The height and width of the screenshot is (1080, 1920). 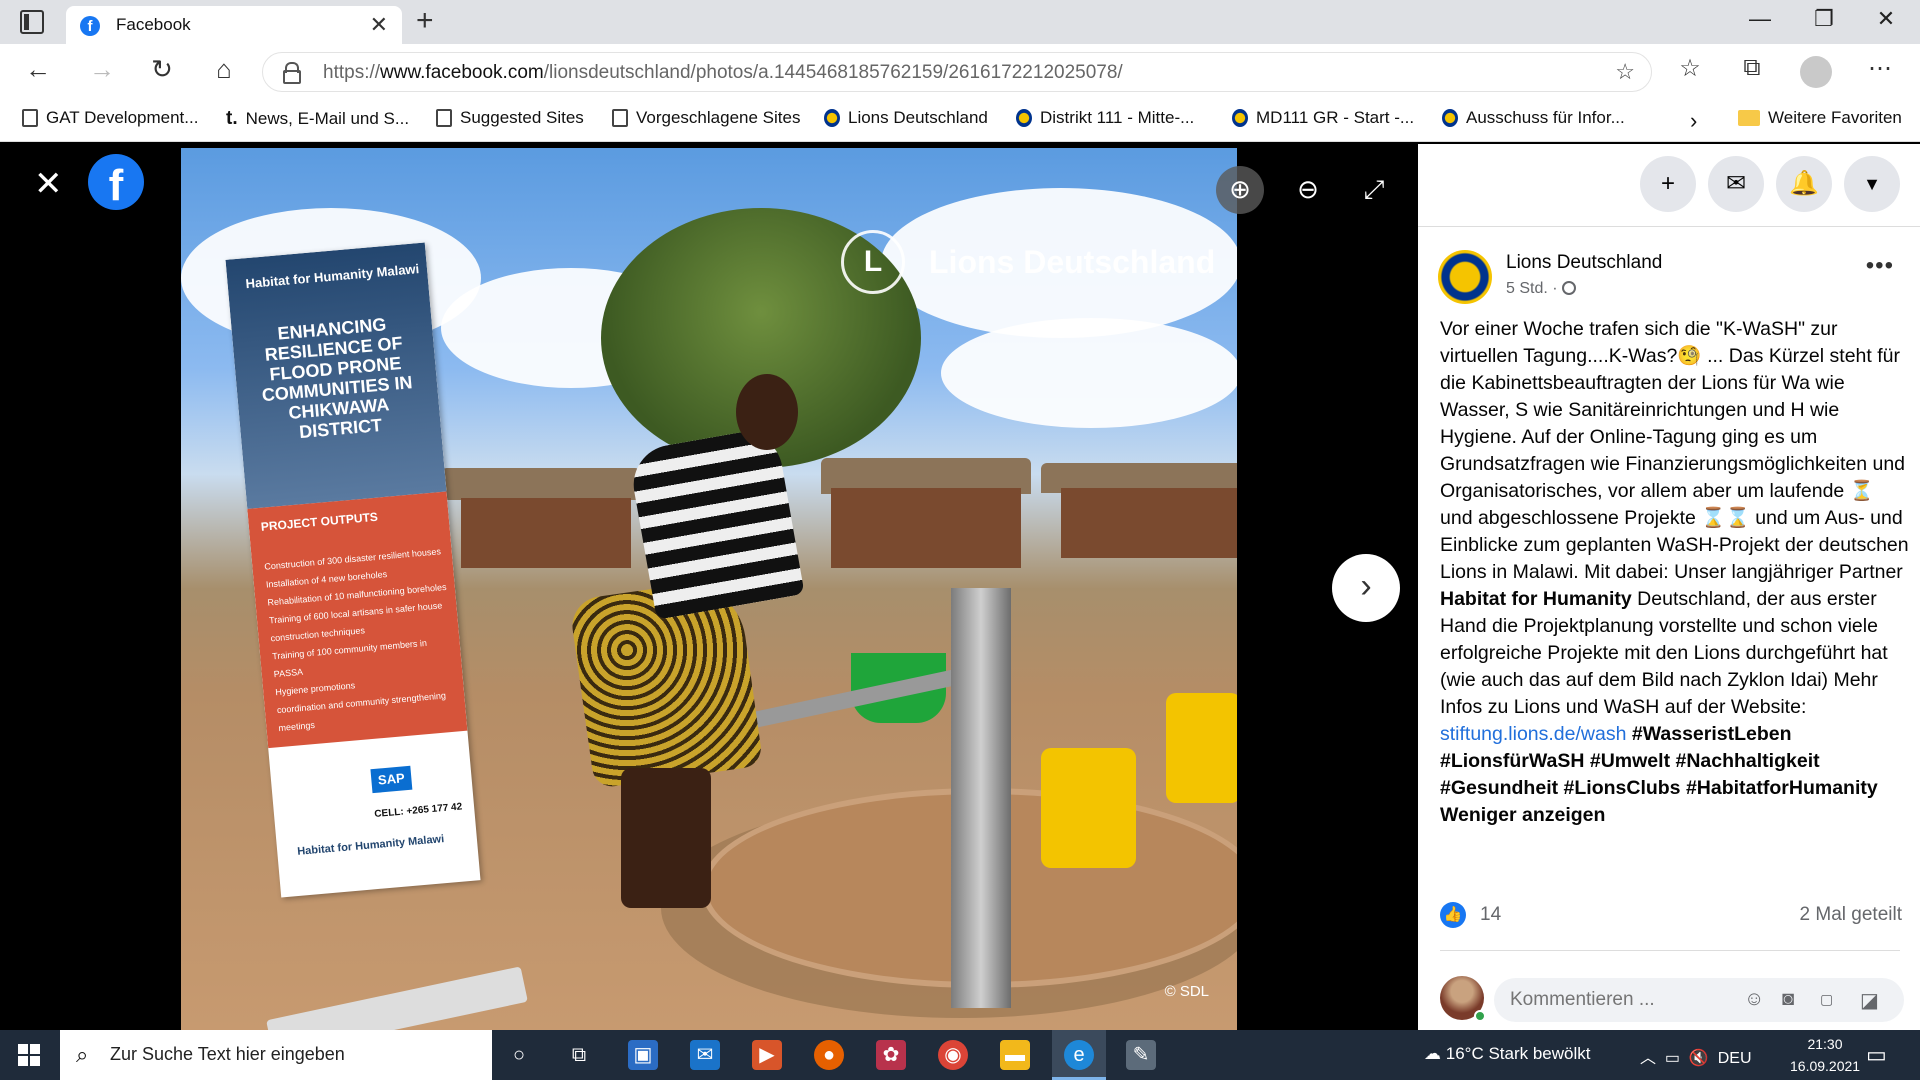 What do you see at coordinates (1880, 266) in the screenshot?
I see `more-options-icon: •••` at bounding box center [1880, 266].